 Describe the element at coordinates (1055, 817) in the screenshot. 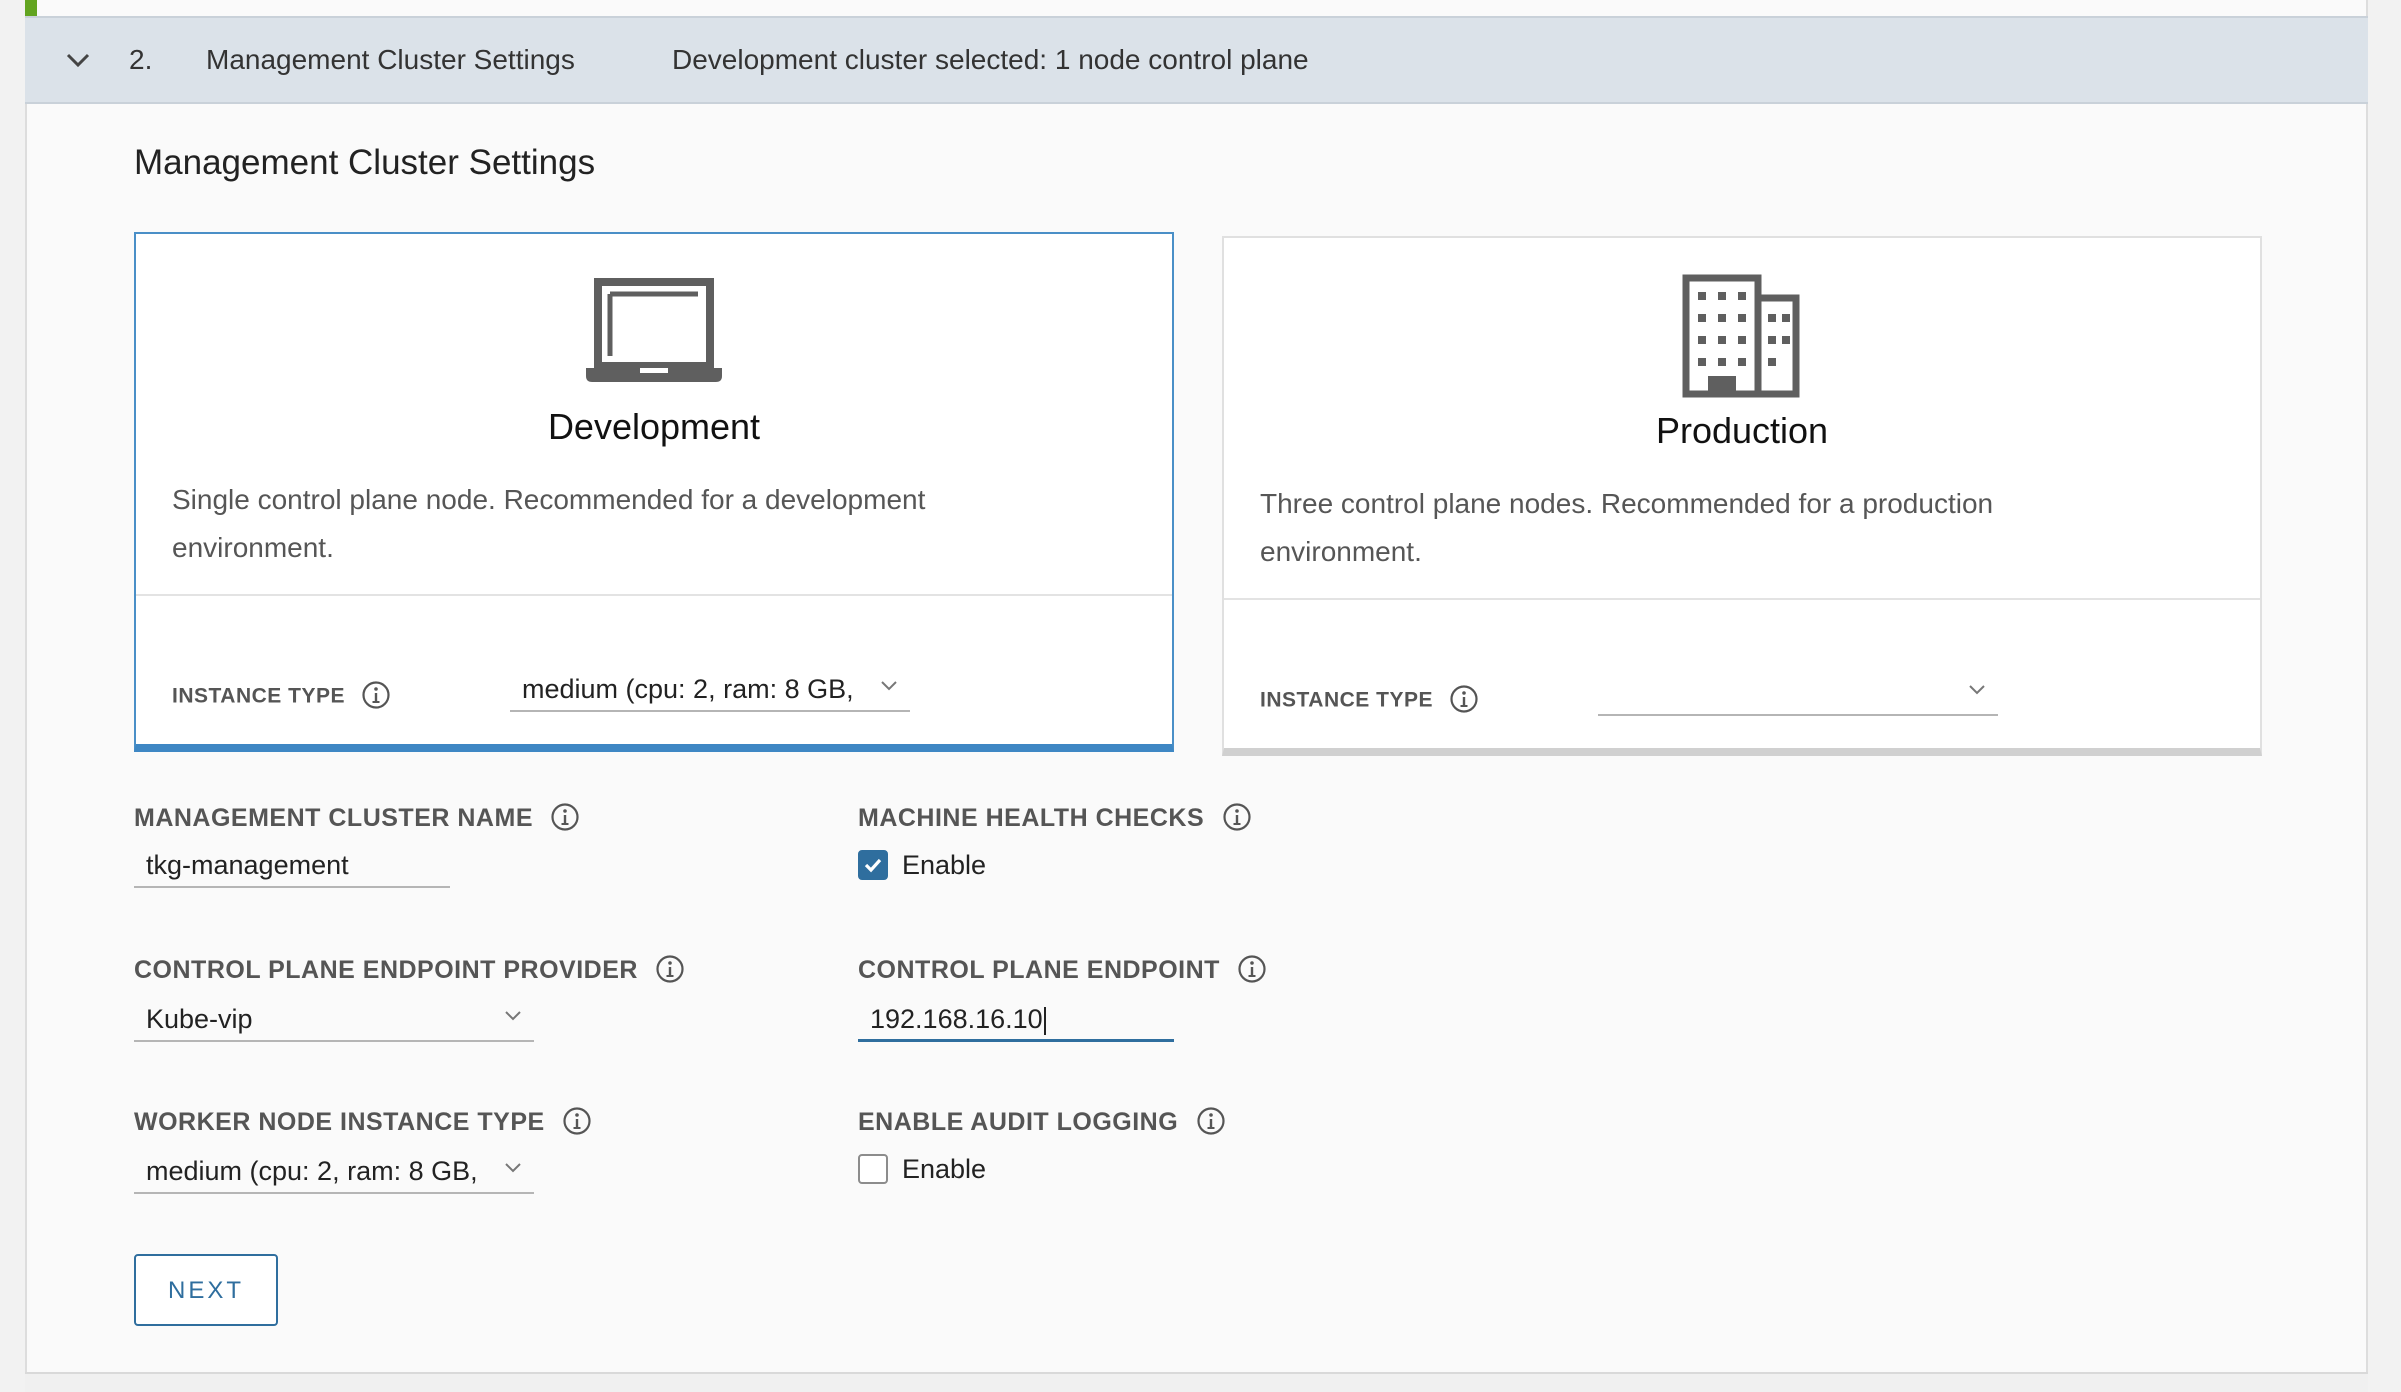

I see `machine-health-label: MACHINE HEALTH CHECKS` at that location.